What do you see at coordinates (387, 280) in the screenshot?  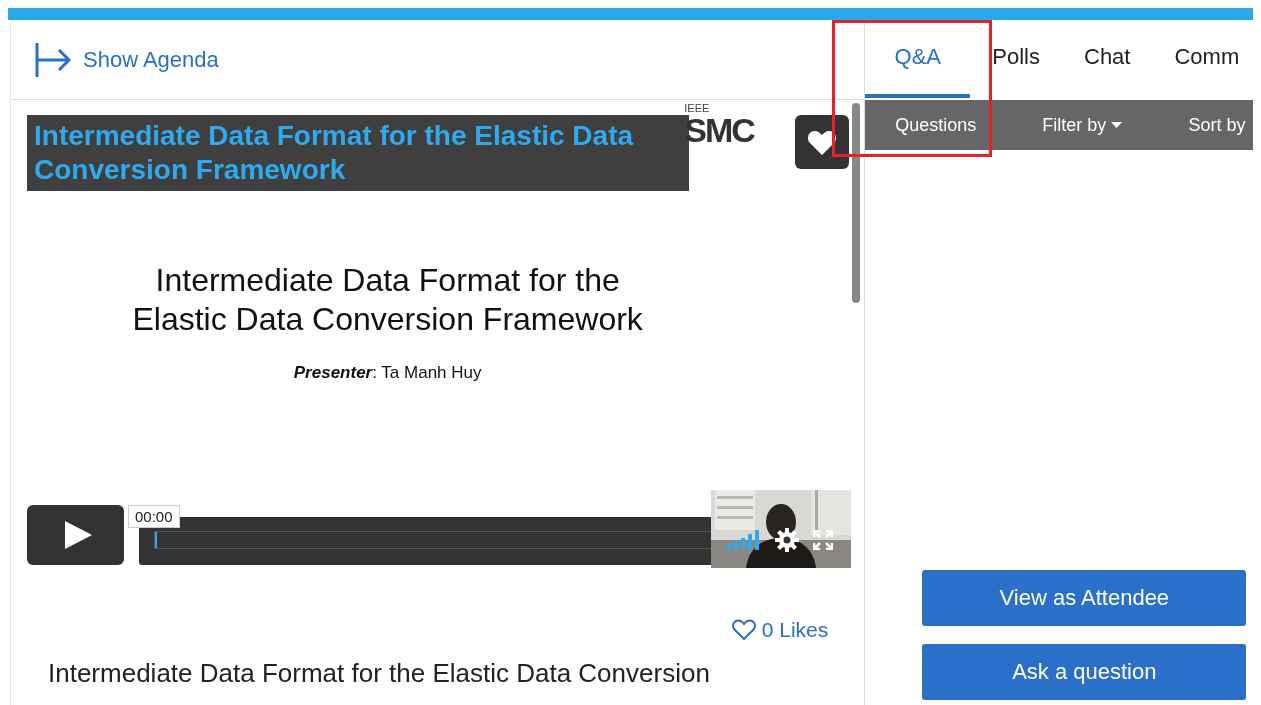 I see `slide-title-line: Intermediate Data Format for the` at bounding box center [387, 280].